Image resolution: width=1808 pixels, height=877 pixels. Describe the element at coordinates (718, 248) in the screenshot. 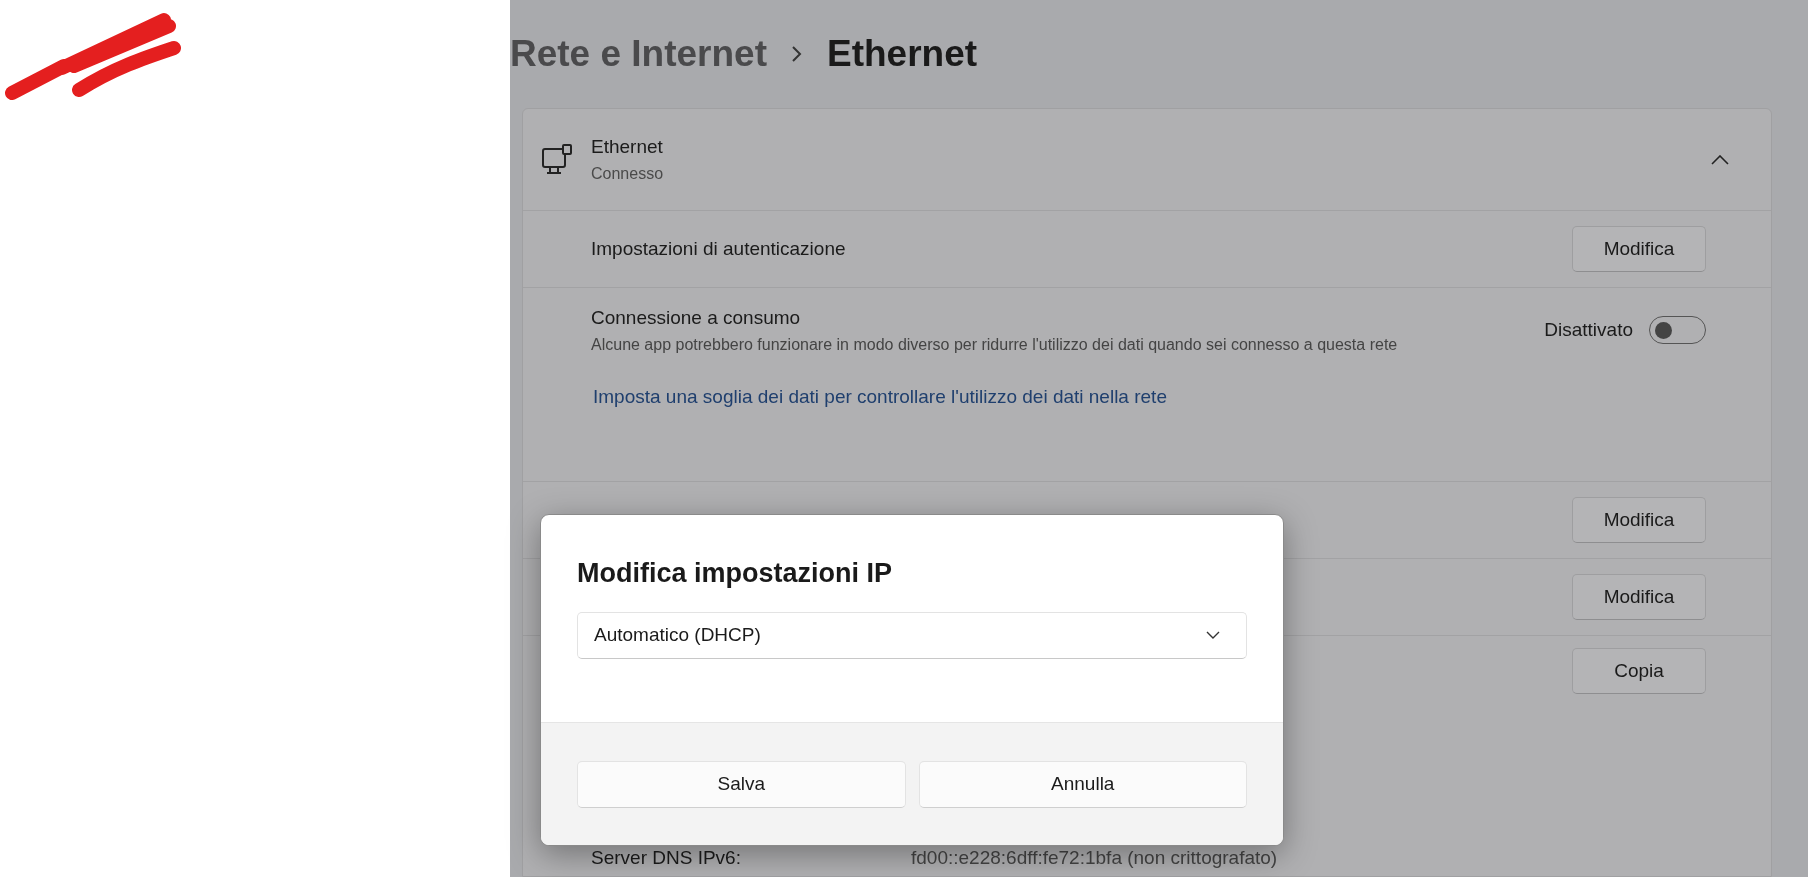

I see `setting-label: Impostazioni di autenticazione` at that location.